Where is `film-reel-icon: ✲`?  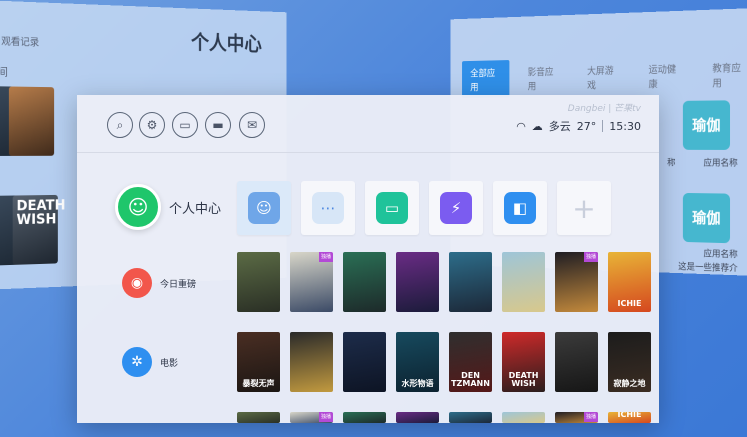 film-reel-icon: ✲ is located at coordinates (137, 362).